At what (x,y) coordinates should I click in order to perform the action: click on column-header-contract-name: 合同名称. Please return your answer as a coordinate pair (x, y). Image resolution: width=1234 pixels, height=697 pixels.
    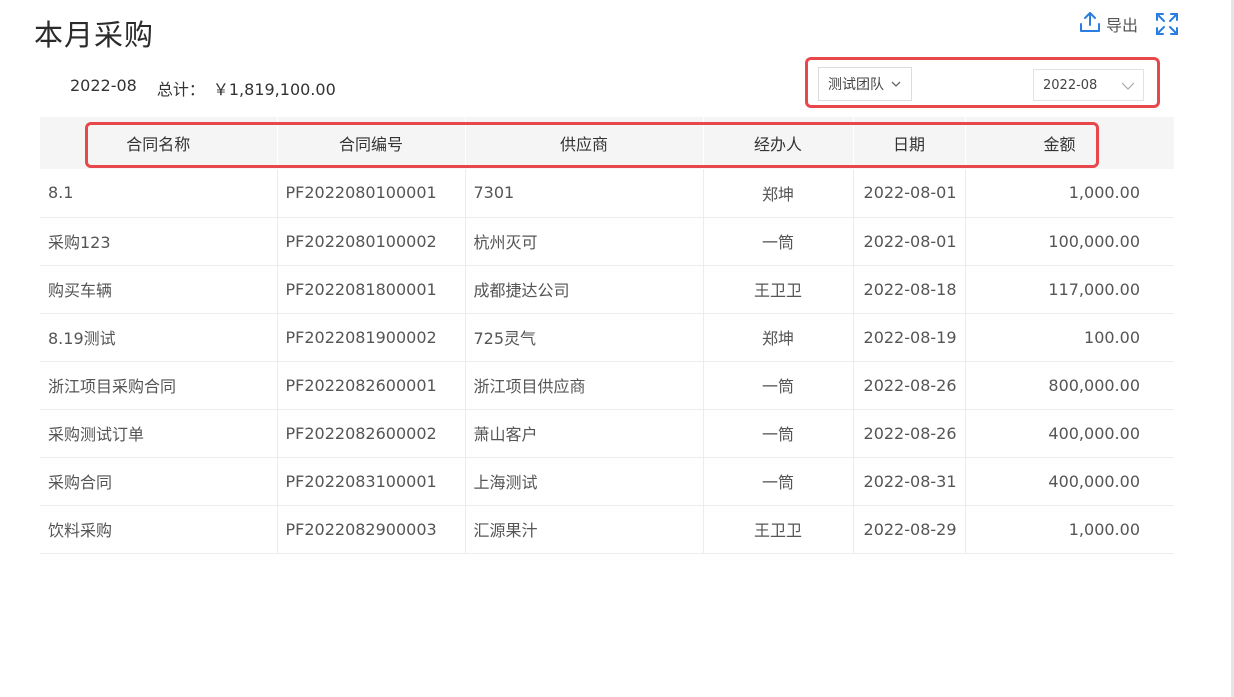
    Looking at the image, I should click on (159, 143).